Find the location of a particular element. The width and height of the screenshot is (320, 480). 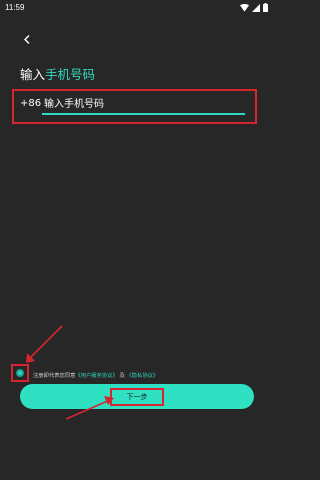

page-title: 输入手机号码 is located at coordinates (57, 73).